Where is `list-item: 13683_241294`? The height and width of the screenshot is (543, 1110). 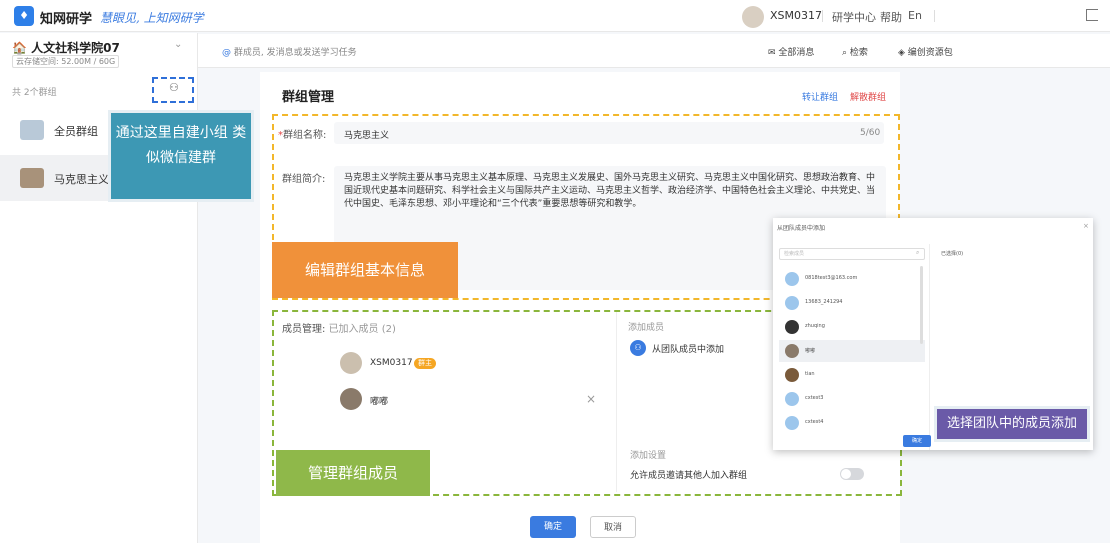 list-item: 13683_241294 is located at coordinates (852, 303).